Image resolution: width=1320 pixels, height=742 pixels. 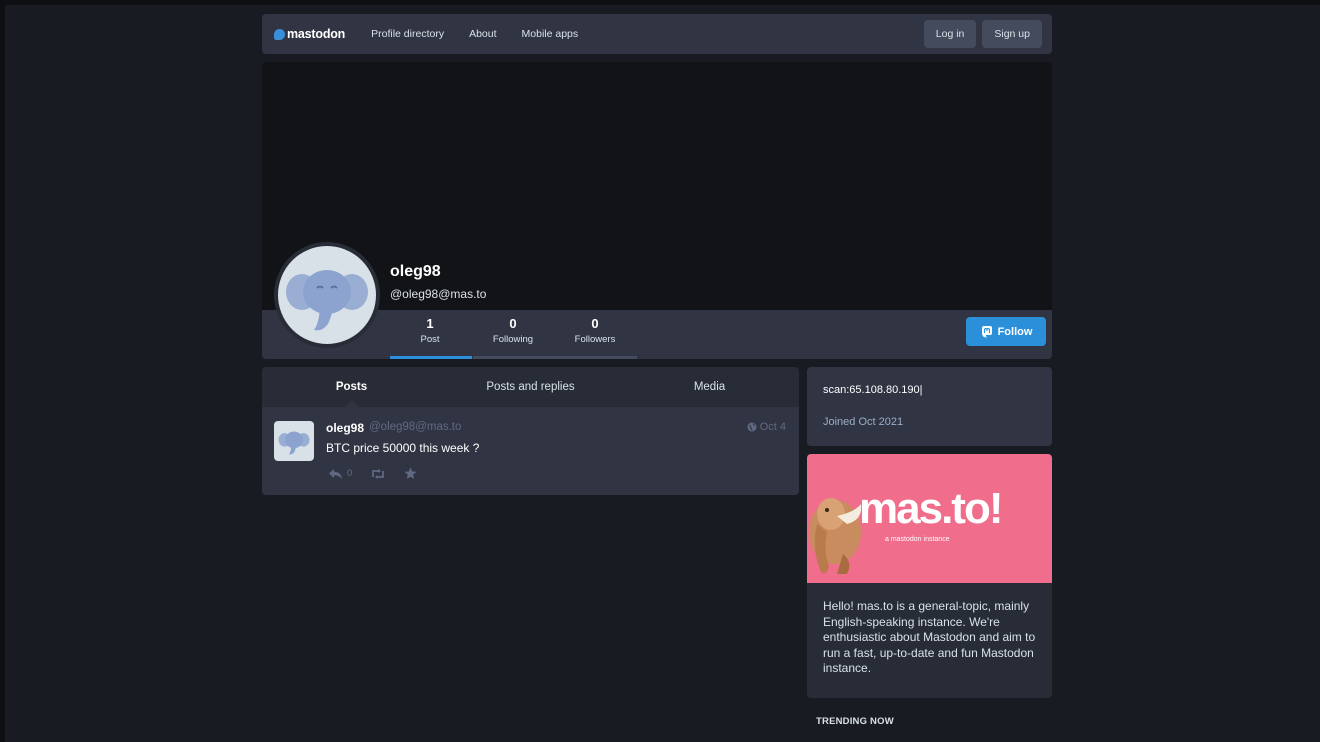 I want to click on status-account-handle: @oleg98@mas.to, so click(x=415, y=427).